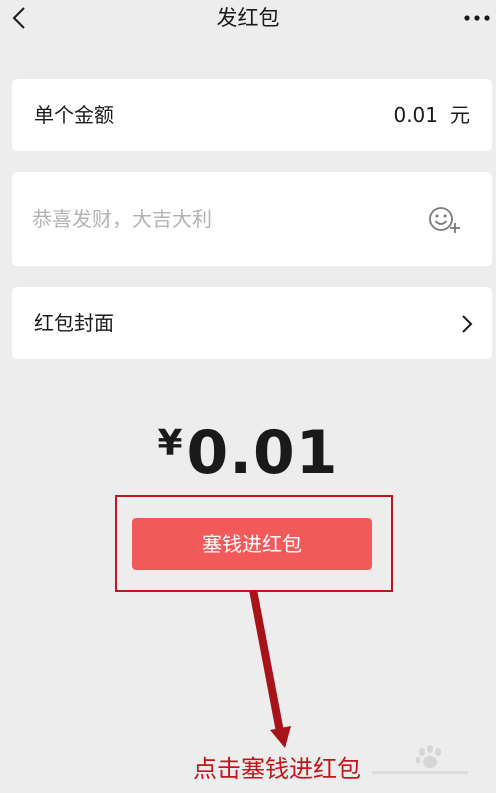 The width and height of the screenshot is (496, 793). Describe the element at coordinates (420, 759) in the screenshot. I see `baidu-watermark-icon` at that location.